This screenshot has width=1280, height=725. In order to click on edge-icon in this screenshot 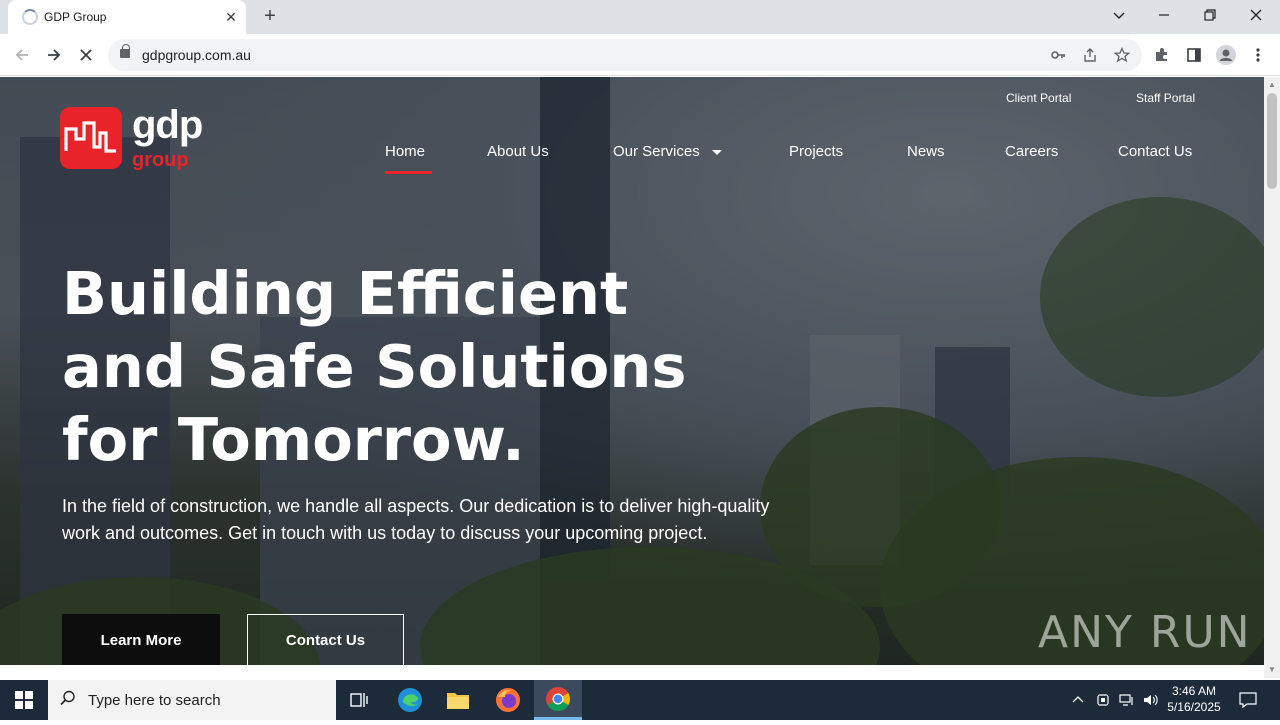, I will do `click(410, 700)`.